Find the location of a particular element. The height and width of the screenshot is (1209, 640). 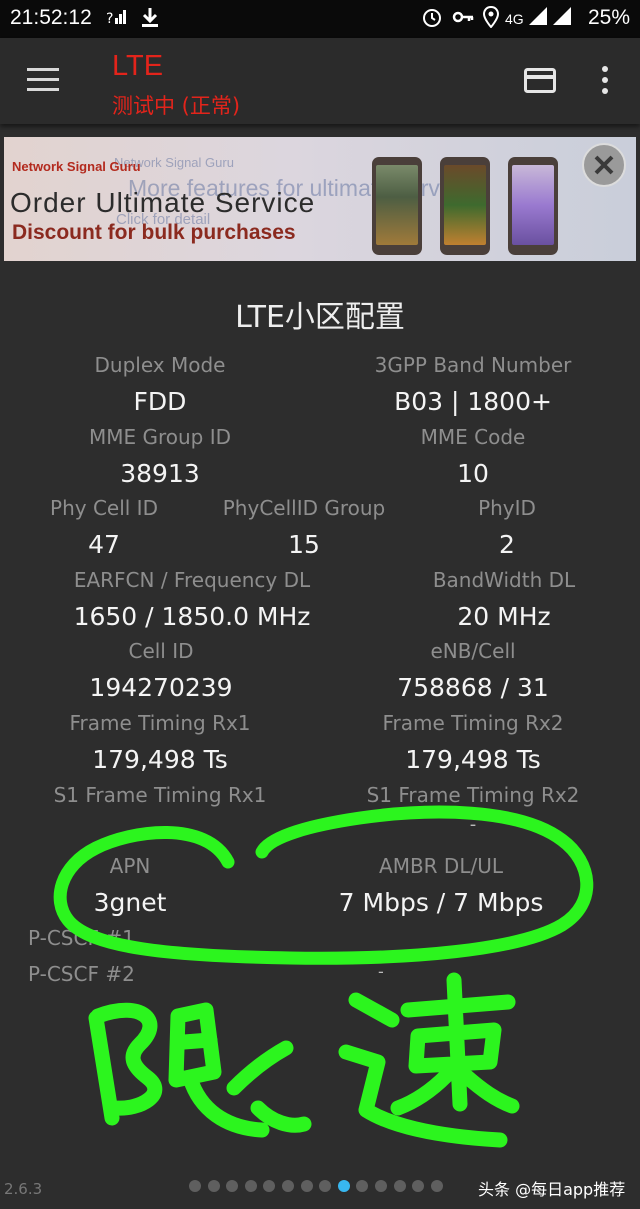

bandwidth-dl-value: 20 MHz is located at coordinates (504, 616).